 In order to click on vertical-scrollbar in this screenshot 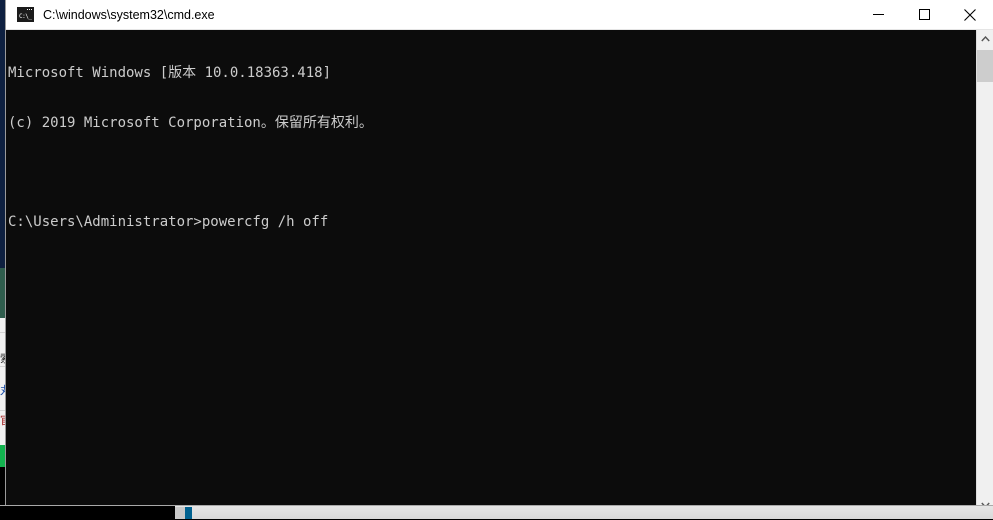, I will do `click(984, 271)`.